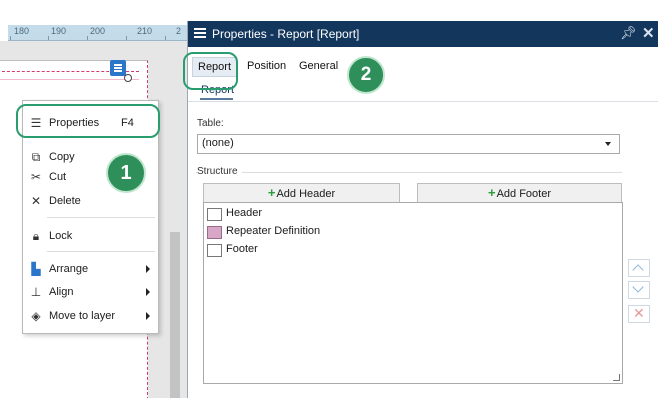  I want to click on ruler-tick: 210, so click(145, 31).